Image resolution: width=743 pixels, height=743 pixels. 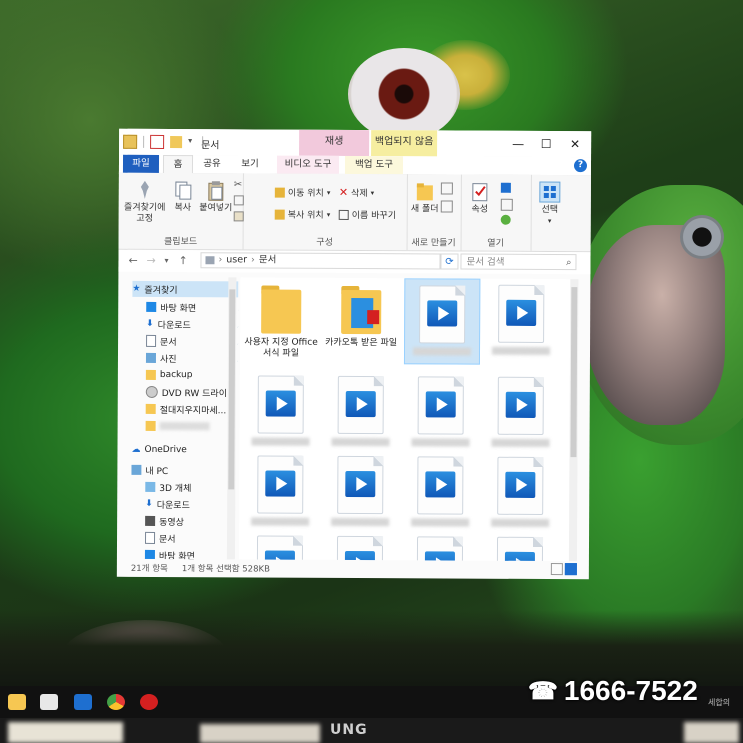 I want to click on file-item-selected, so click(x=442, y=321).